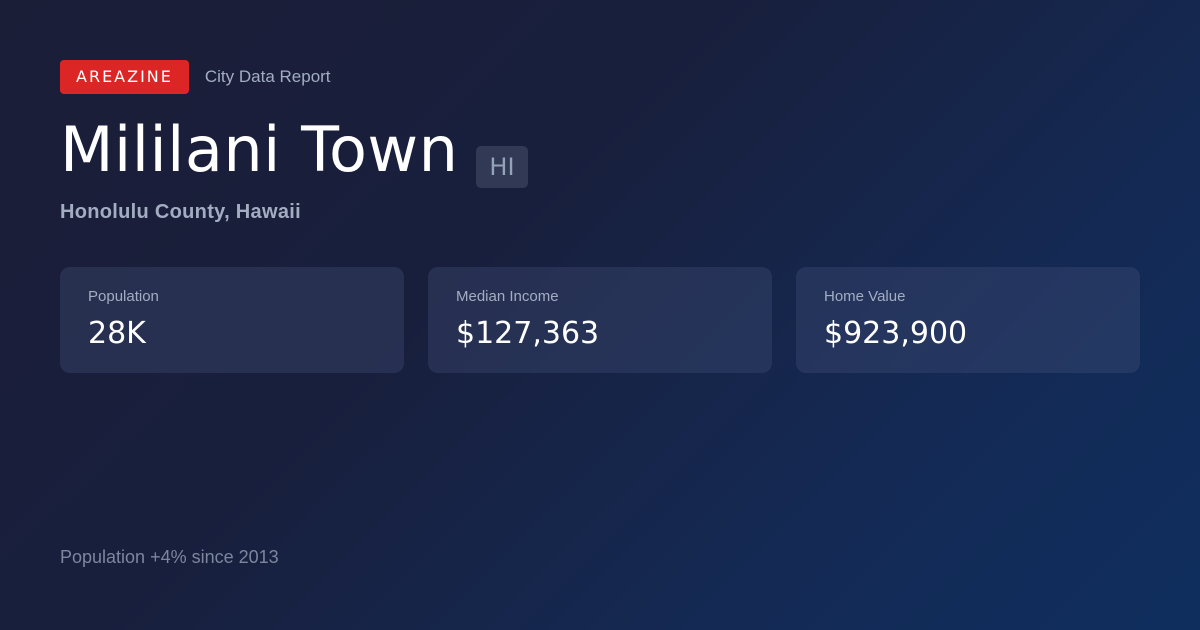 The height and width of the screenshot is (630, 1200). Describe the element at coordinates (528, 333) in the screenshot. I see `stat-value: $127,363` at that location.